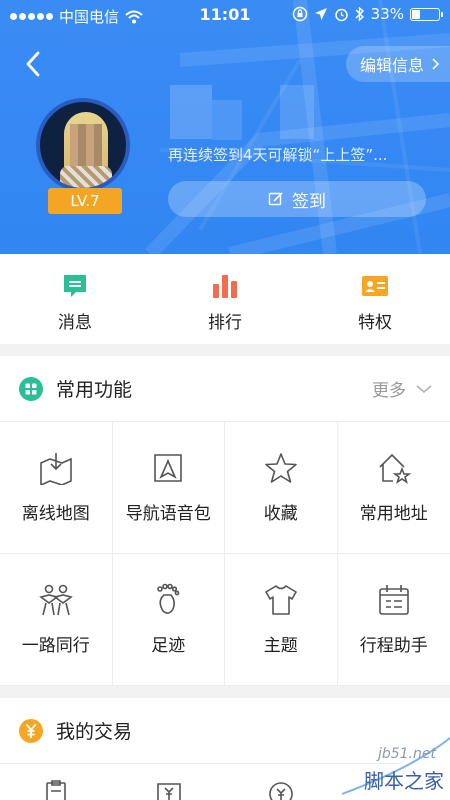 The height and width of the screenshot is (800, 450). I want to click on voice-pack-label: 导航语音包, so click(168, 514).